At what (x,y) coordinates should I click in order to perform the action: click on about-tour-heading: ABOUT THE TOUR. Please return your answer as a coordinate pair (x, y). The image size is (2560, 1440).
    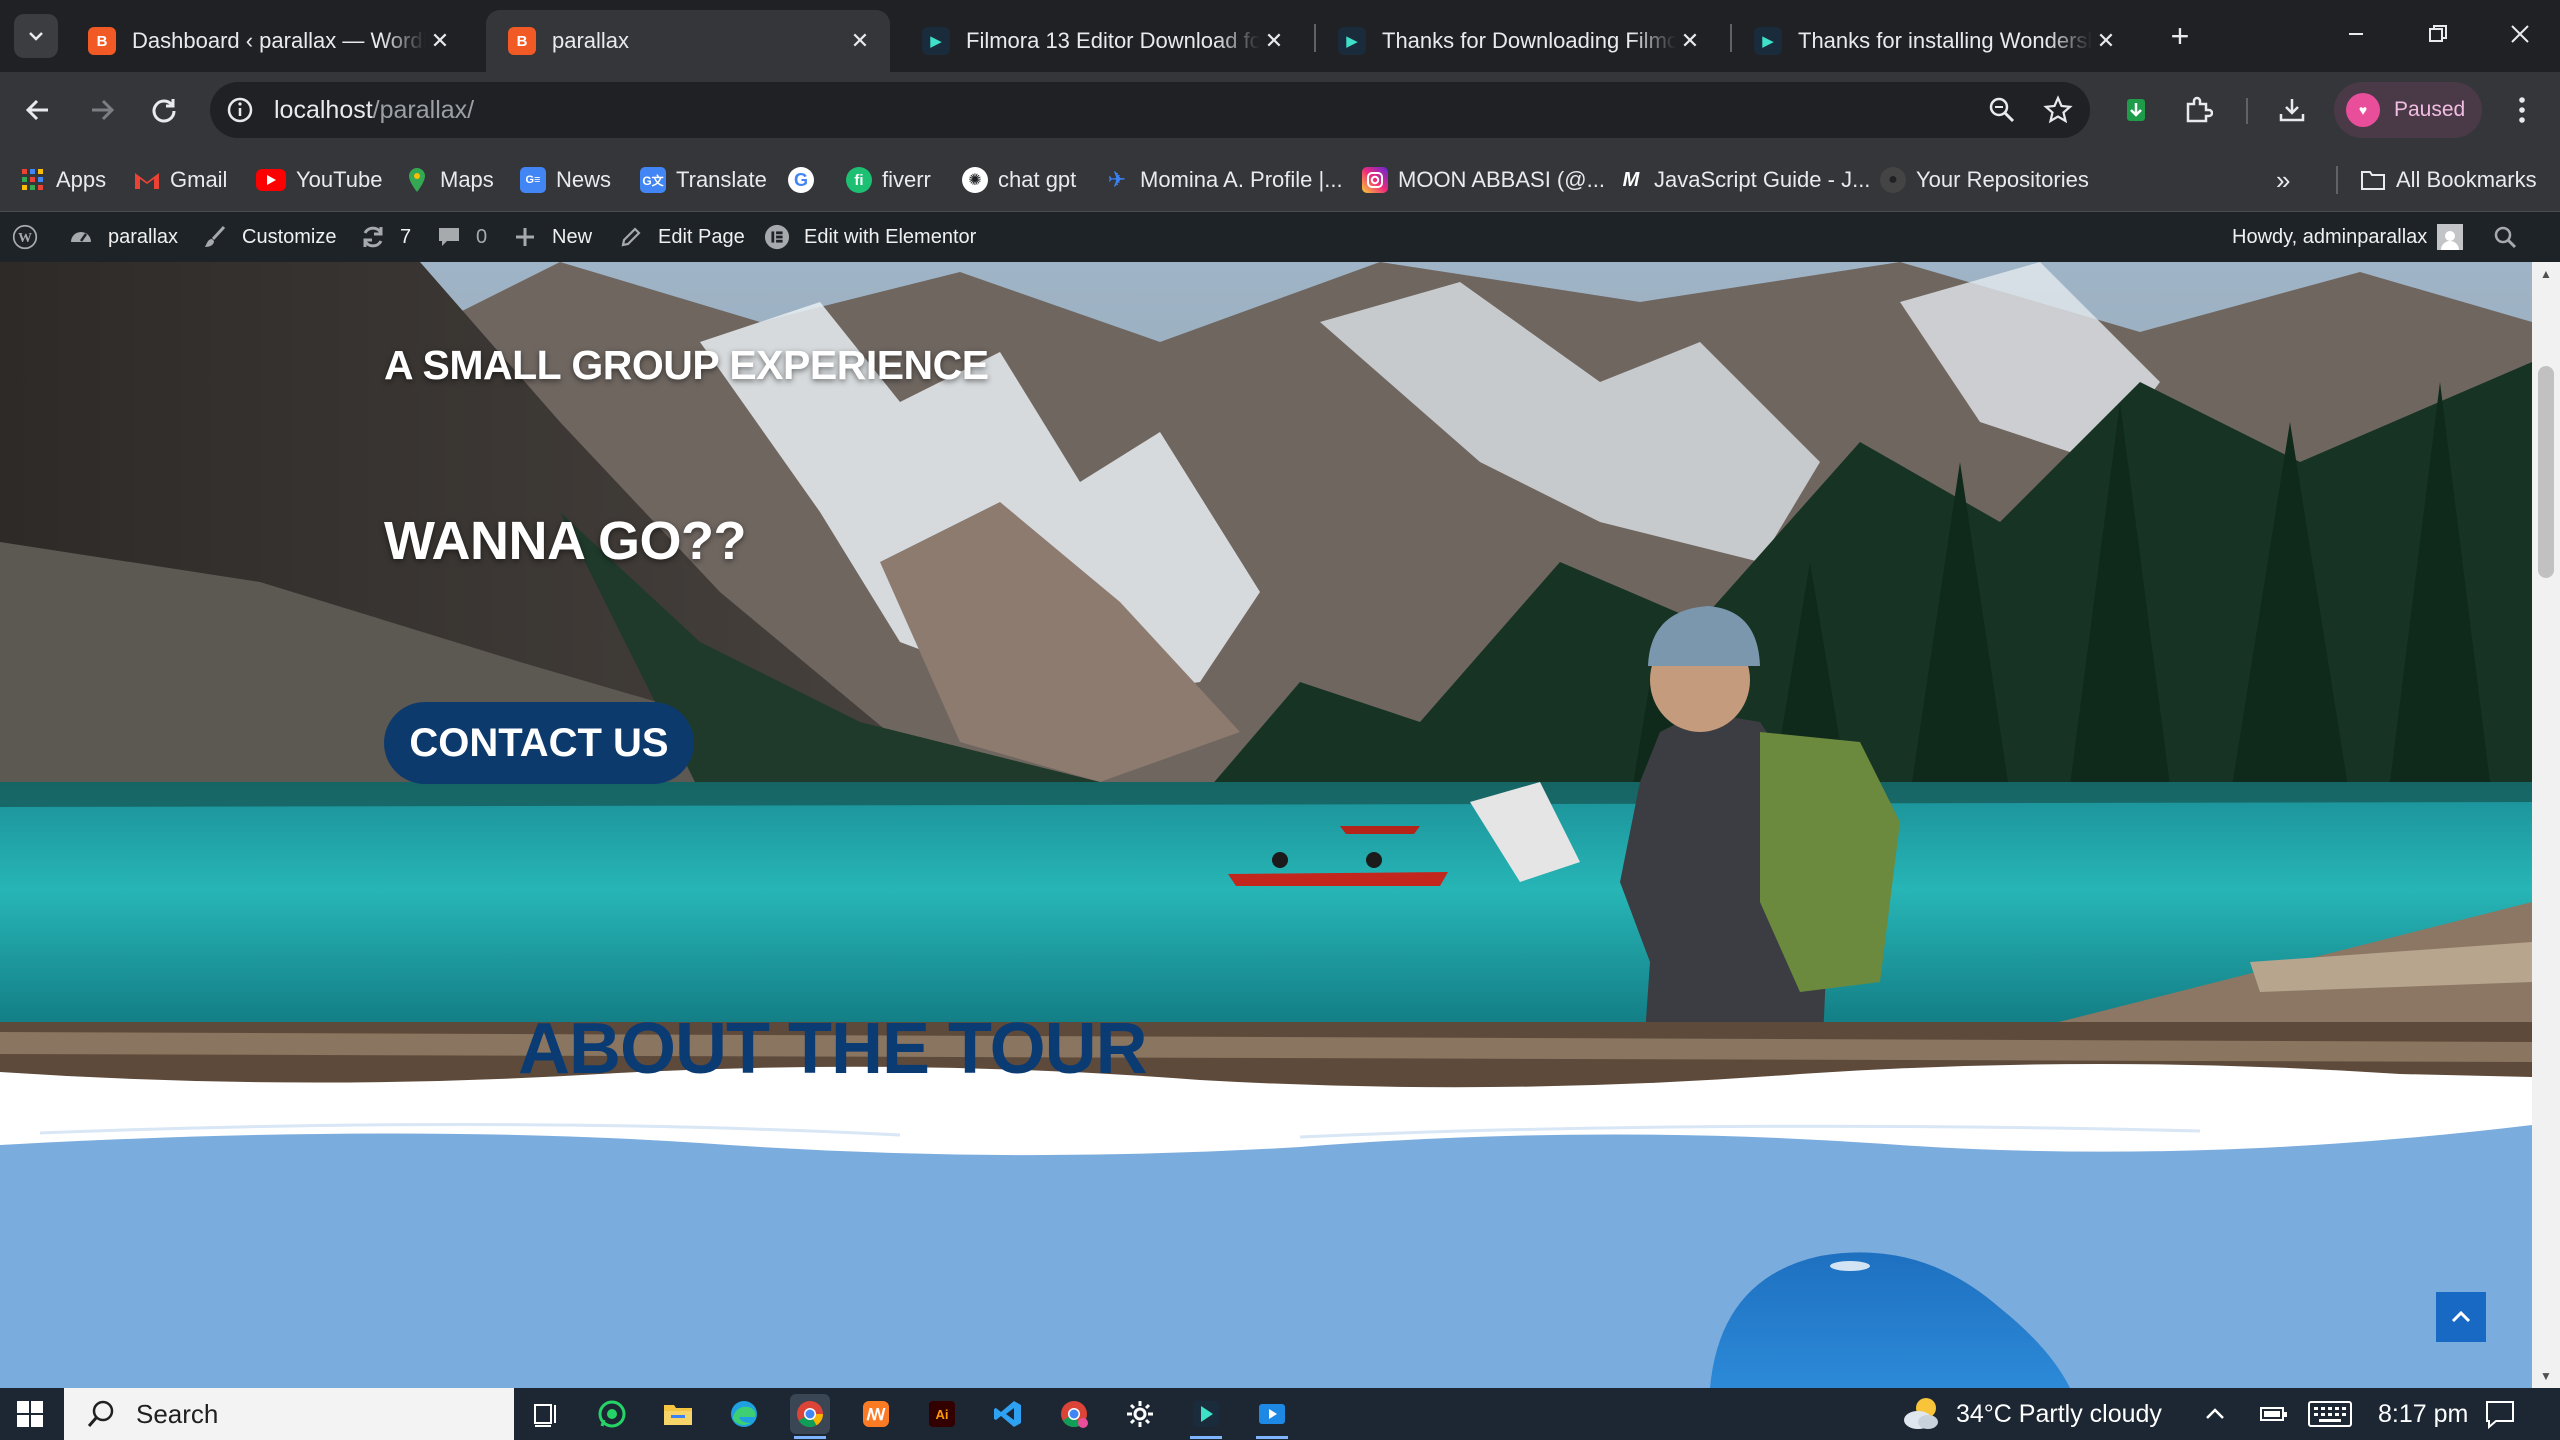
    Looking at the image, I should click on (833, 1049).